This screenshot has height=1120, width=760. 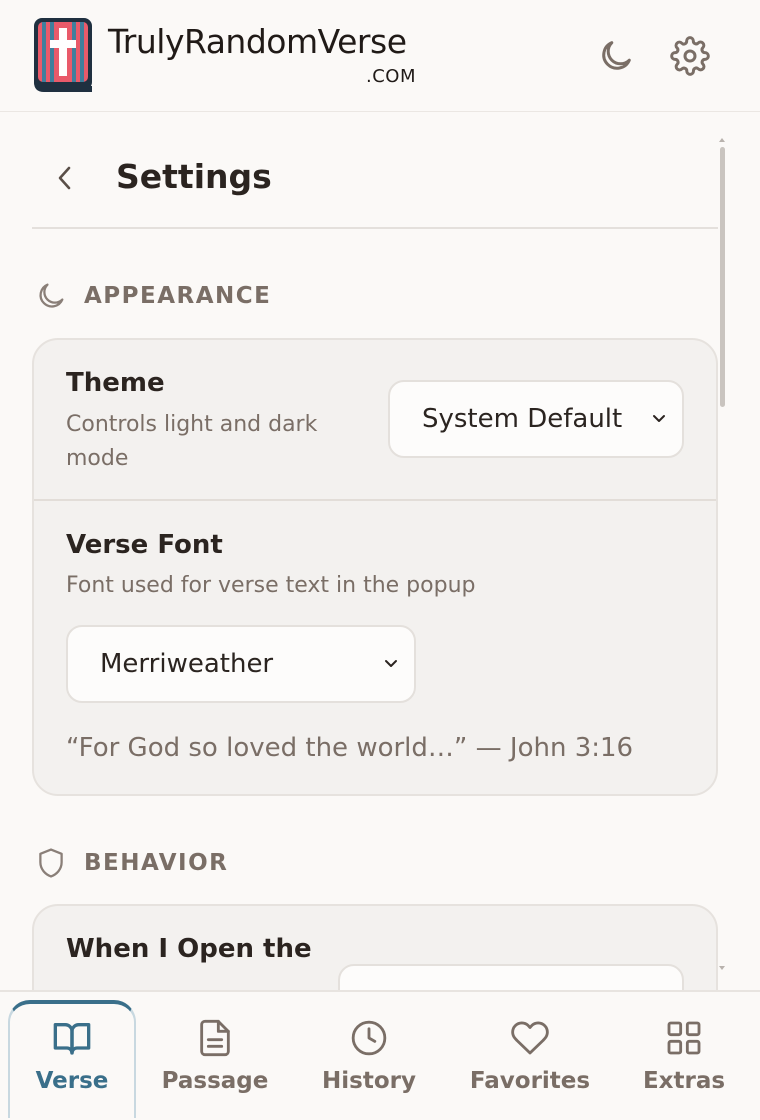 I want to click on gear-icon, so click(x=690, y=56).